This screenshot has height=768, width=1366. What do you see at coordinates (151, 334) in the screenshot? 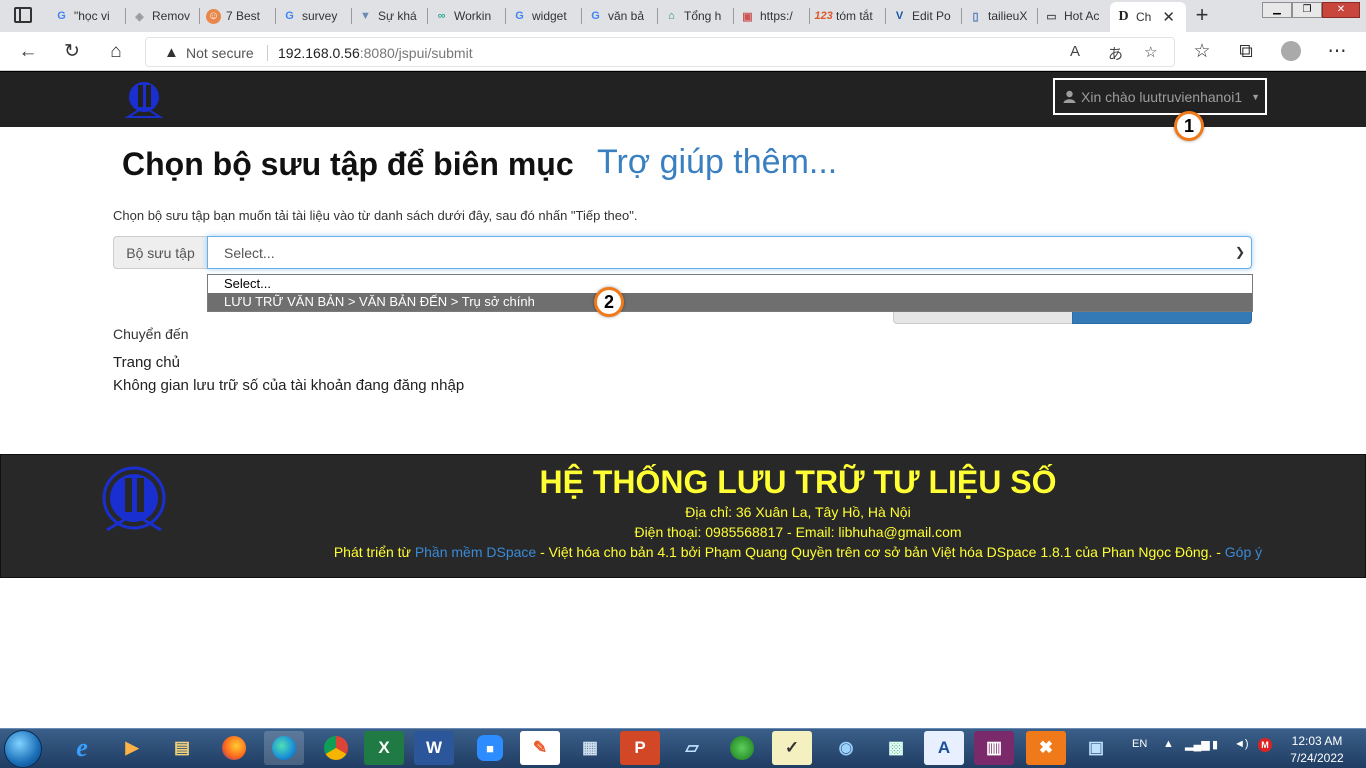
I see `jump-to-label: Chuyển đến` at bounding box center [151, 334].